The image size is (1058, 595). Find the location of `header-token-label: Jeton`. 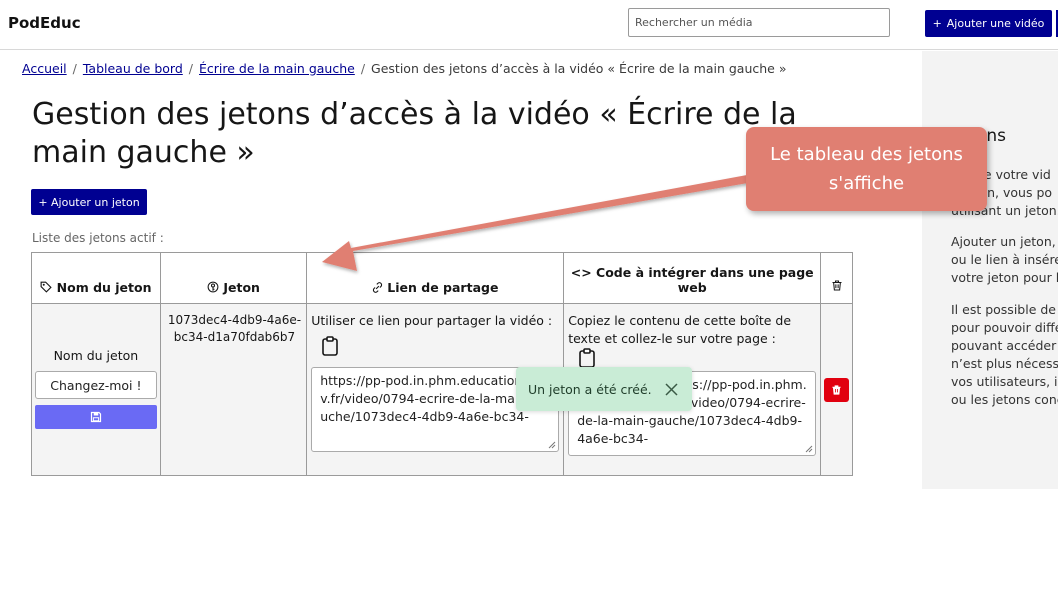

header-token-label: Jeton is located at coordinates (241, 287).